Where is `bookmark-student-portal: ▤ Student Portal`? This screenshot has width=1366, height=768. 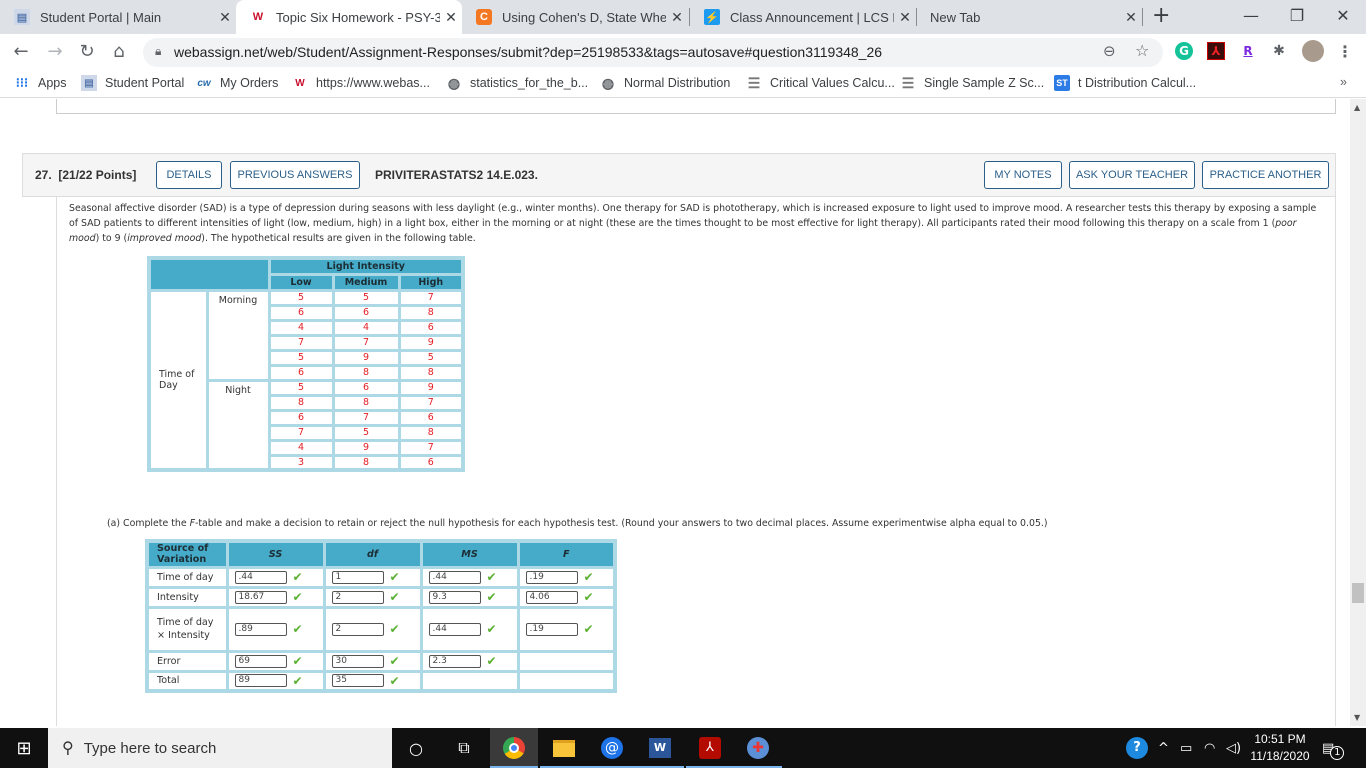 bookmark-student-portal: ▤ Student Portal is located at coordinates (132, 83).